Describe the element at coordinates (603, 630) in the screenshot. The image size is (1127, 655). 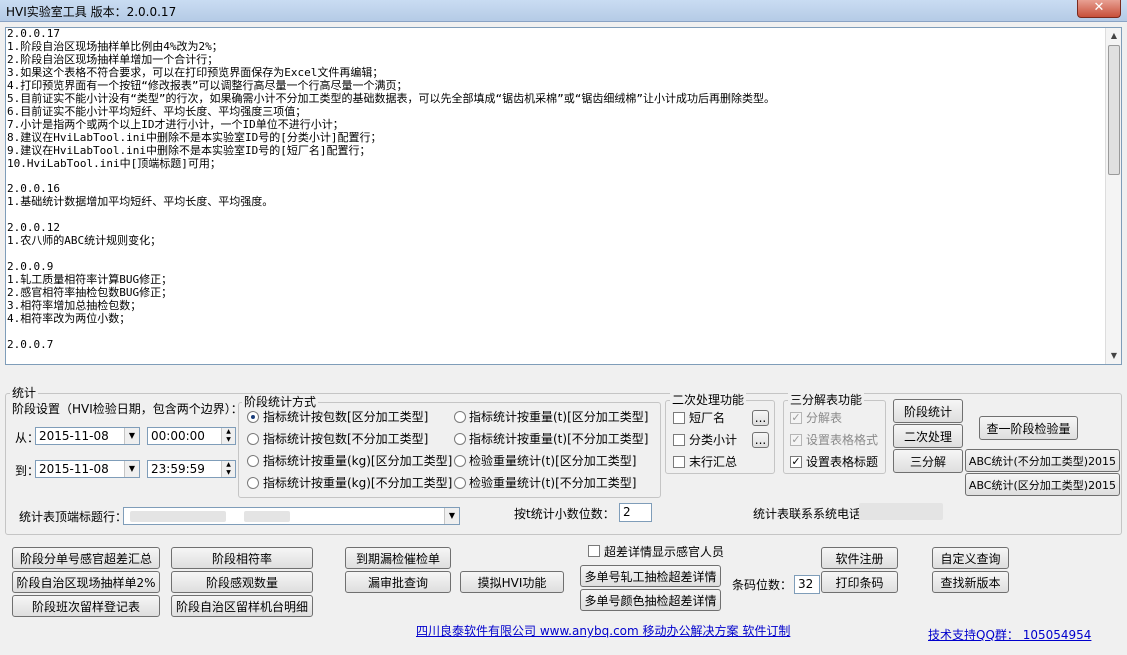
I see `company-link: 四川良泰软件有限公司 www.anybq.com 移动办公解决方案 软件订制` at that location.